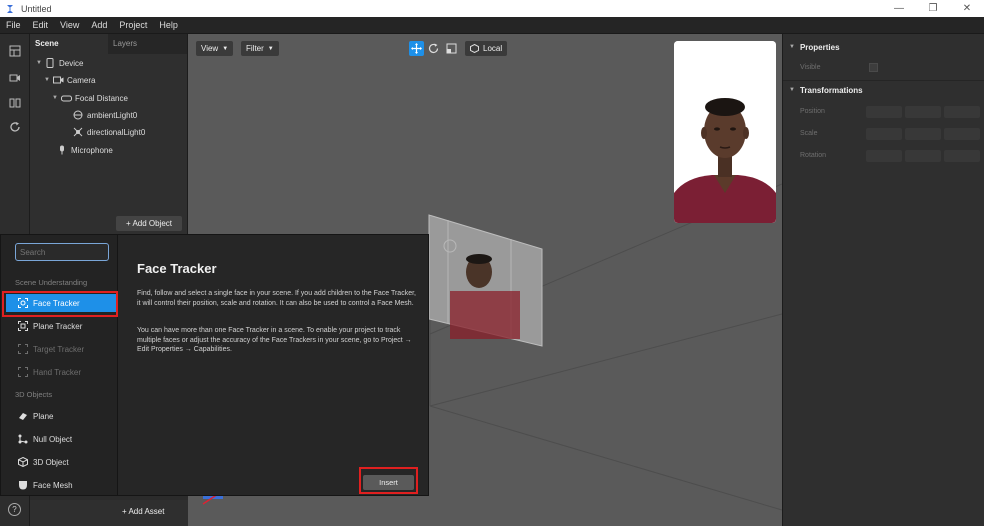 The height and width of the screenshot is (526, 984). Describe the element at coordinates (43, 416) in the screenshot. I see `list-item-label: Plane` at that location.